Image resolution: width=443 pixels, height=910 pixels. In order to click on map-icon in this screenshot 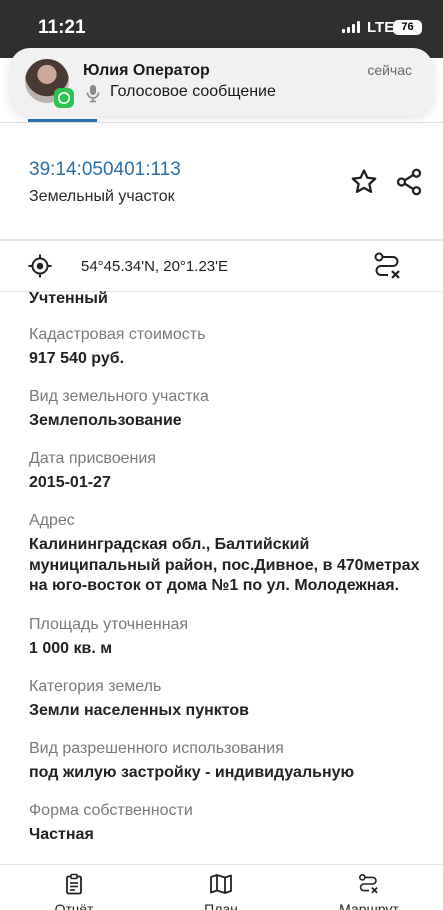, I will do `click(221, 884)`.